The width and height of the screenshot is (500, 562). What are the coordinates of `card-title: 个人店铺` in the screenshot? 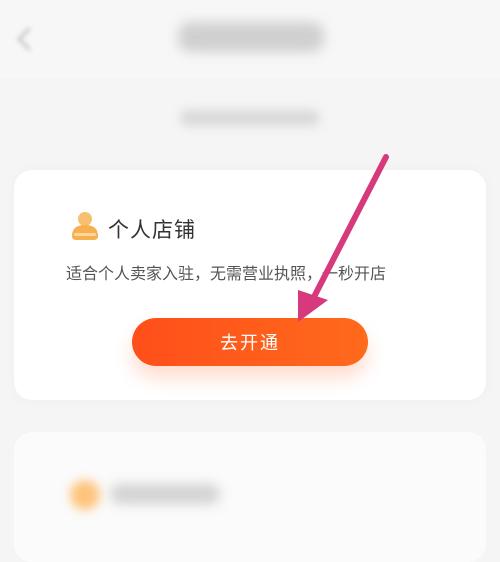 It's located at (152, 230).